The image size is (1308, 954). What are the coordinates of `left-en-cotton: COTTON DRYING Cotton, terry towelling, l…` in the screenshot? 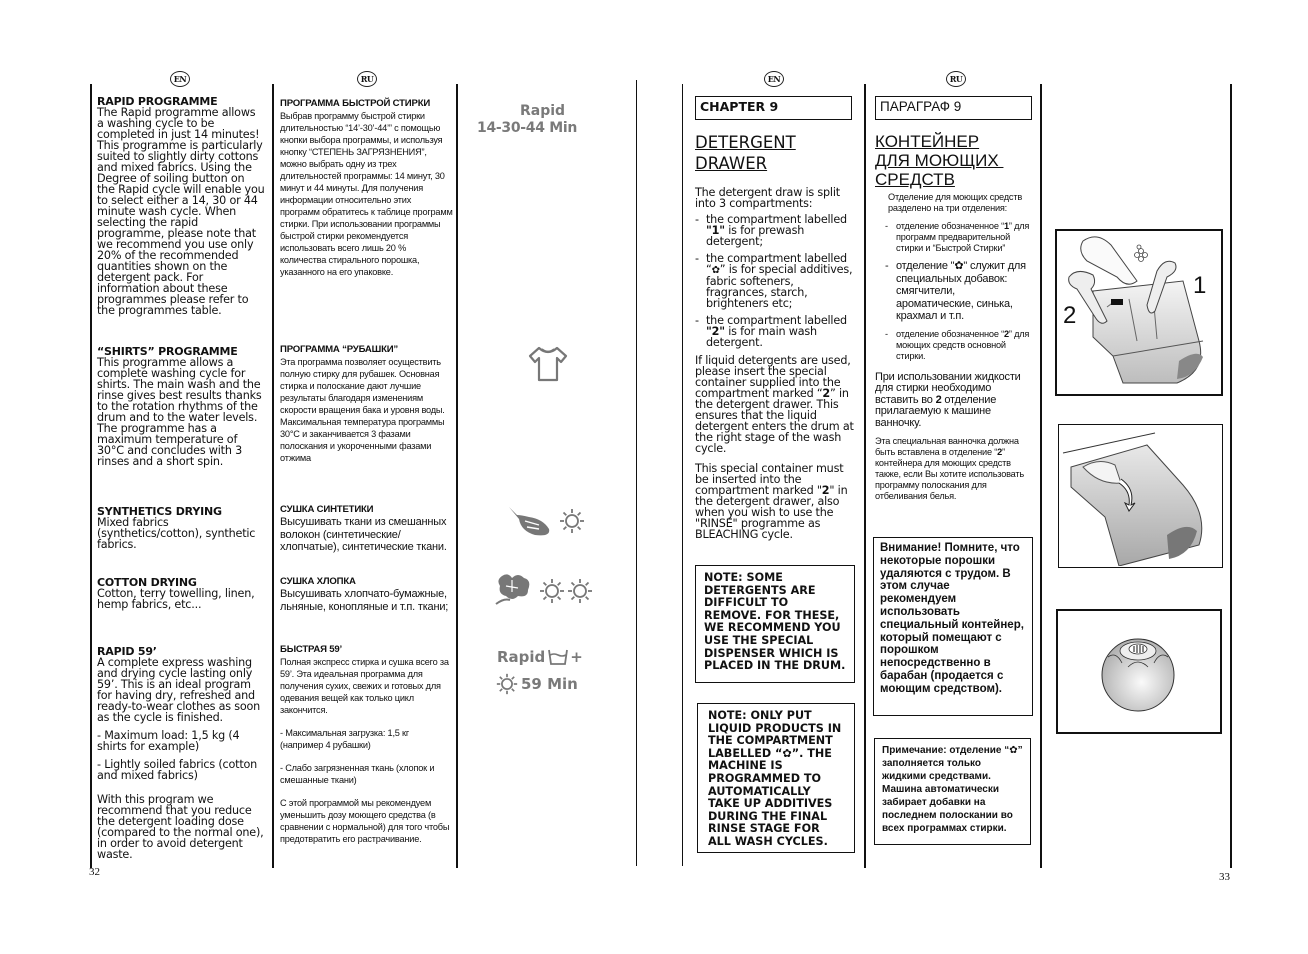 It's located at (181, 593).